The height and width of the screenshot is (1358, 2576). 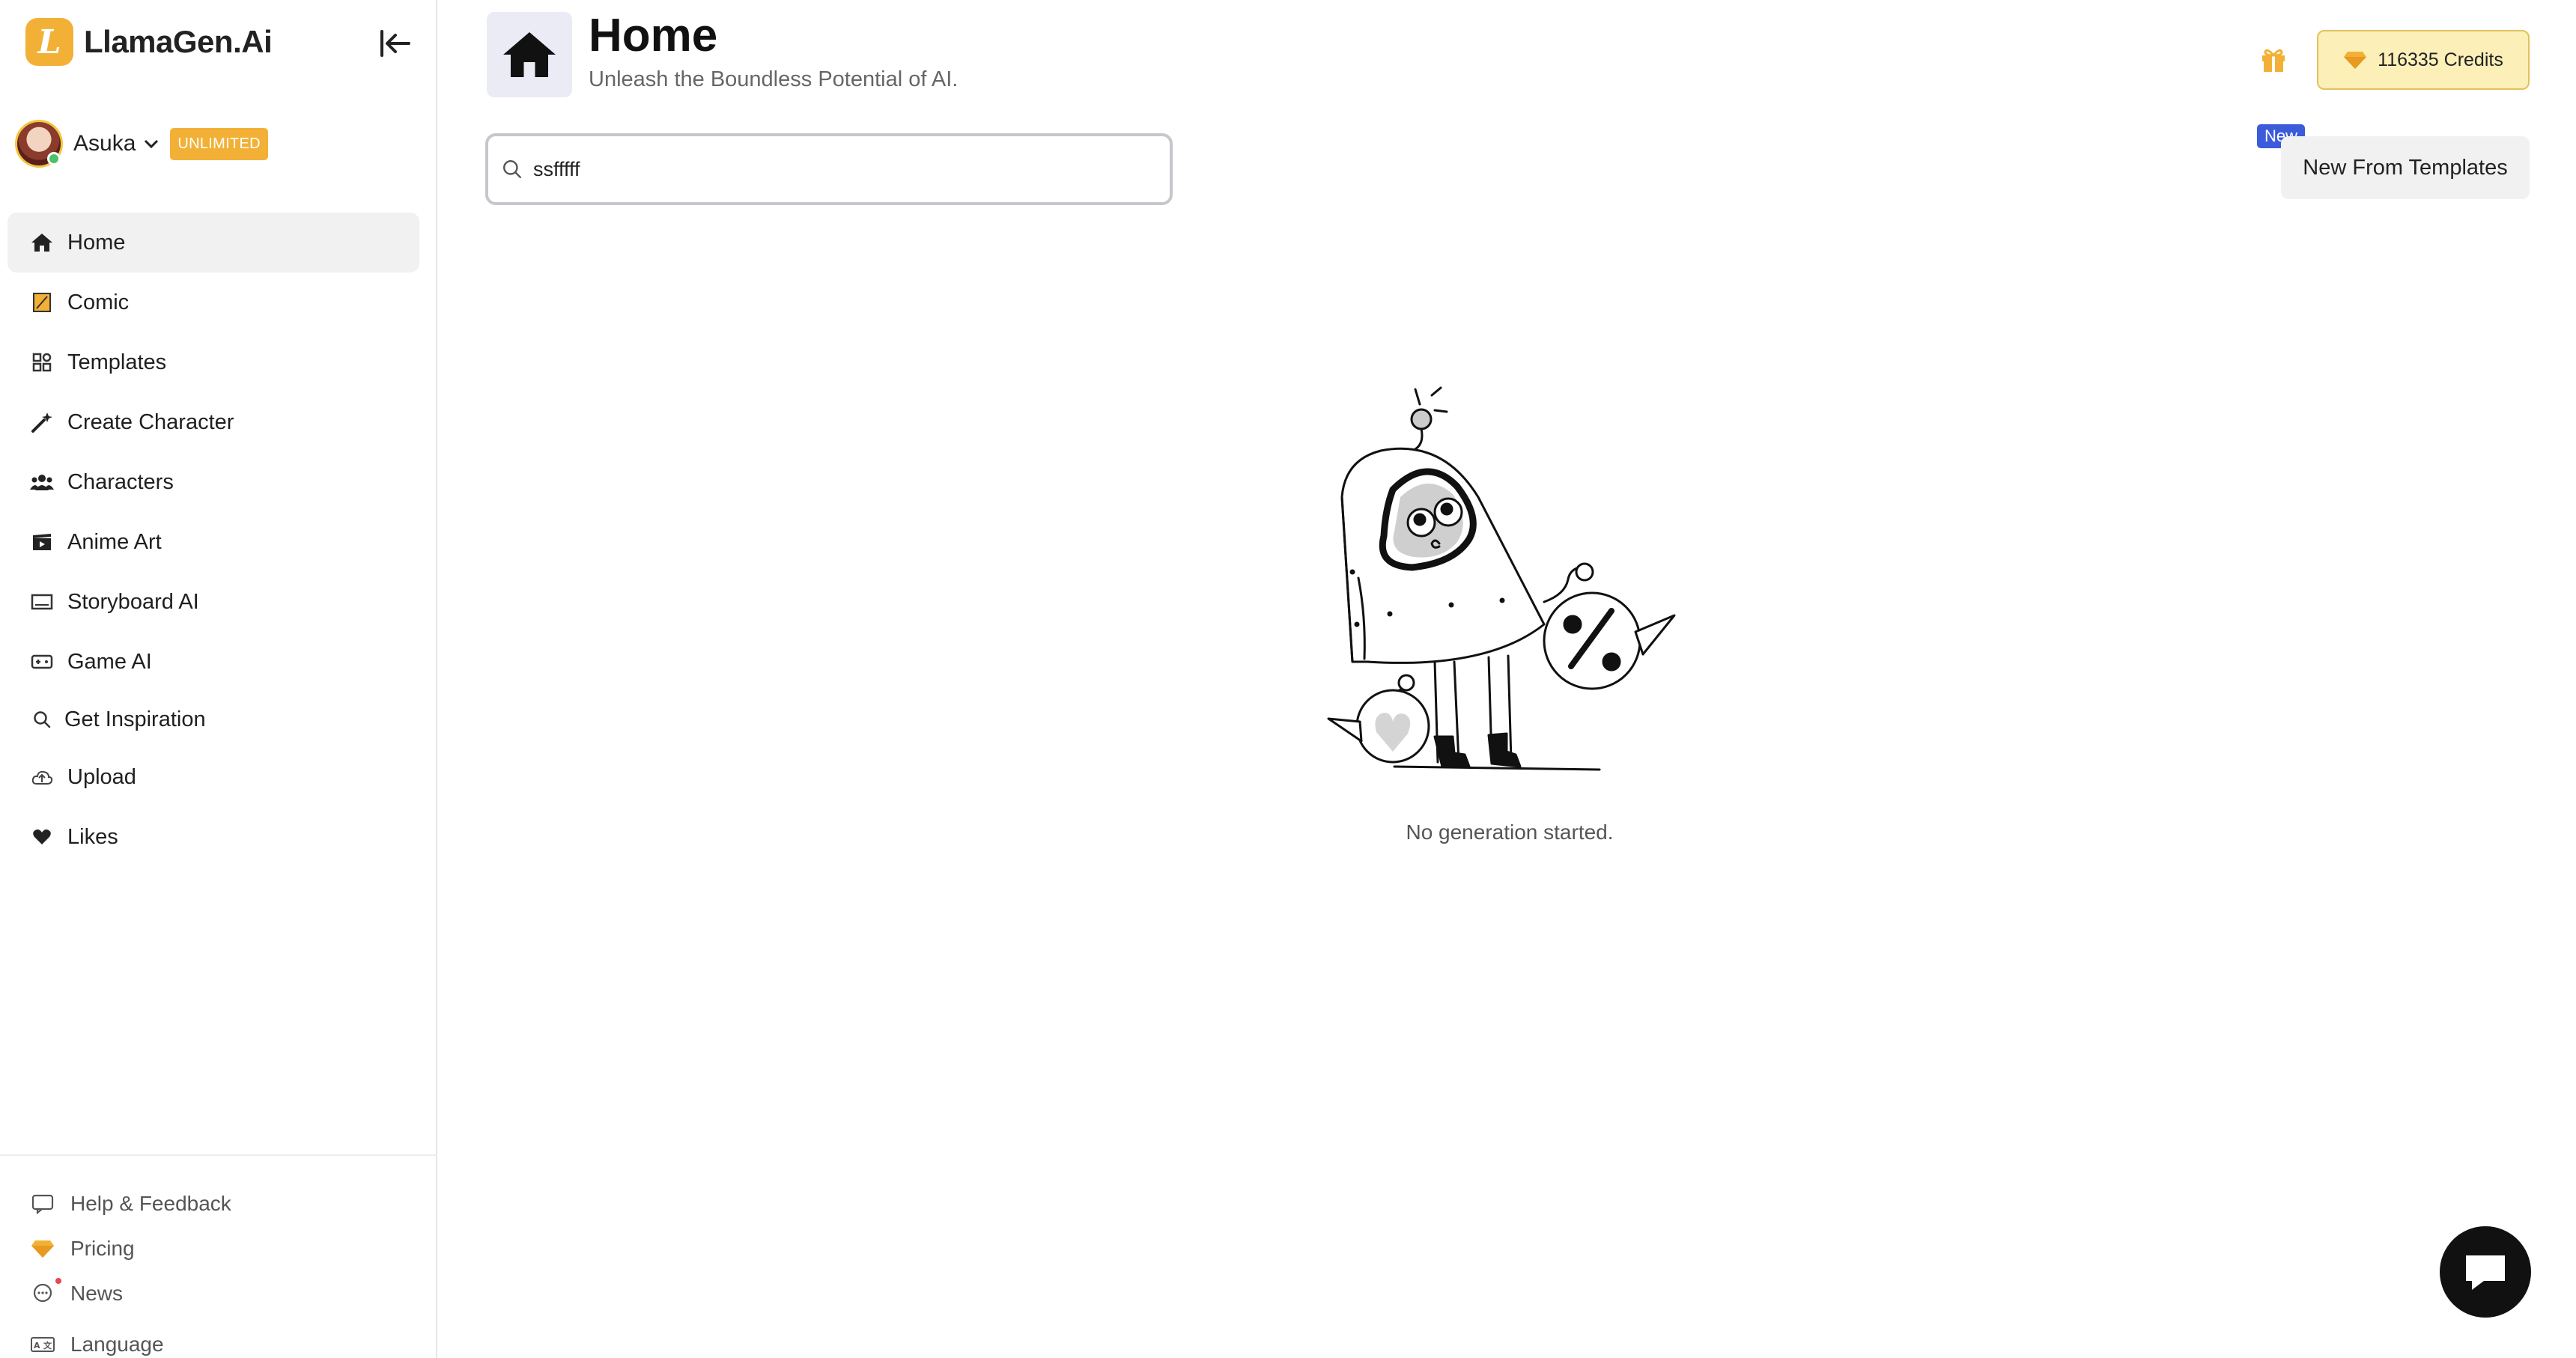 What do you see at coordinates (213, 837) in the screenshot?
I see `sidebar-item-likes: Likes` at bounding box center [213, 837].